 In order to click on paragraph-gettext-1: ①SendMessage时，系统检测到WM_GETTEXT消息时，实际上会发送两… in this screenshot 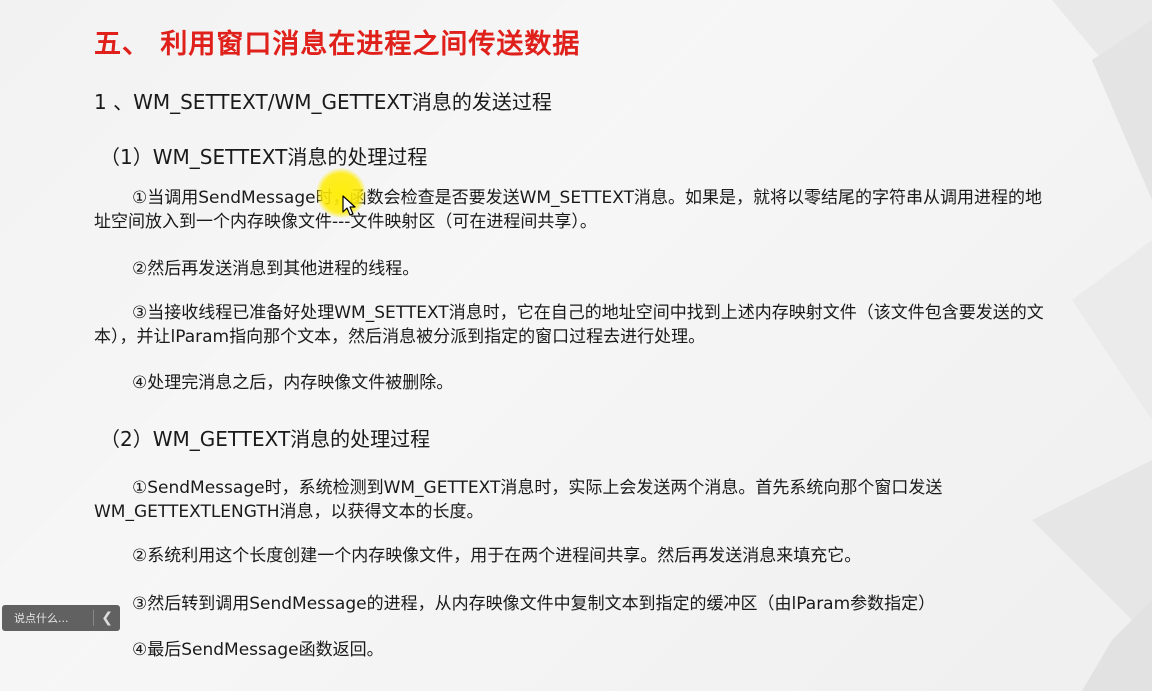, I will do `click(518, 500)`.